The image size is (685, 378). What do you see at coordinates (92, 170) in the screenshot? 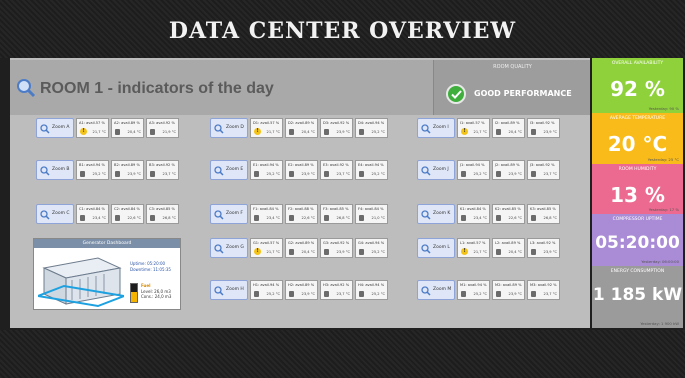
I see `rack-cell: B1: avail.94 % 25,2 °C` at bounding box center [92, 170].